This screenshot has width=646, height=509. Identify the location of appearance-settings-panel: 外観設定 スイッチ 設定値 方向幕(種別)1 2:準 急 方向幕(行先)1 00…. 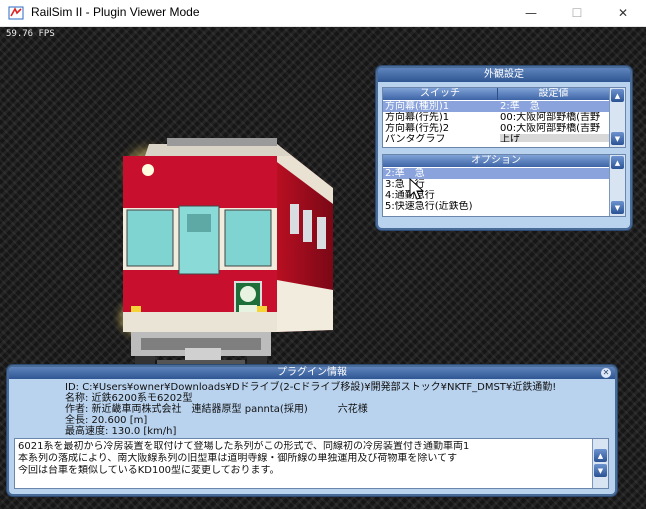
(504, 148).